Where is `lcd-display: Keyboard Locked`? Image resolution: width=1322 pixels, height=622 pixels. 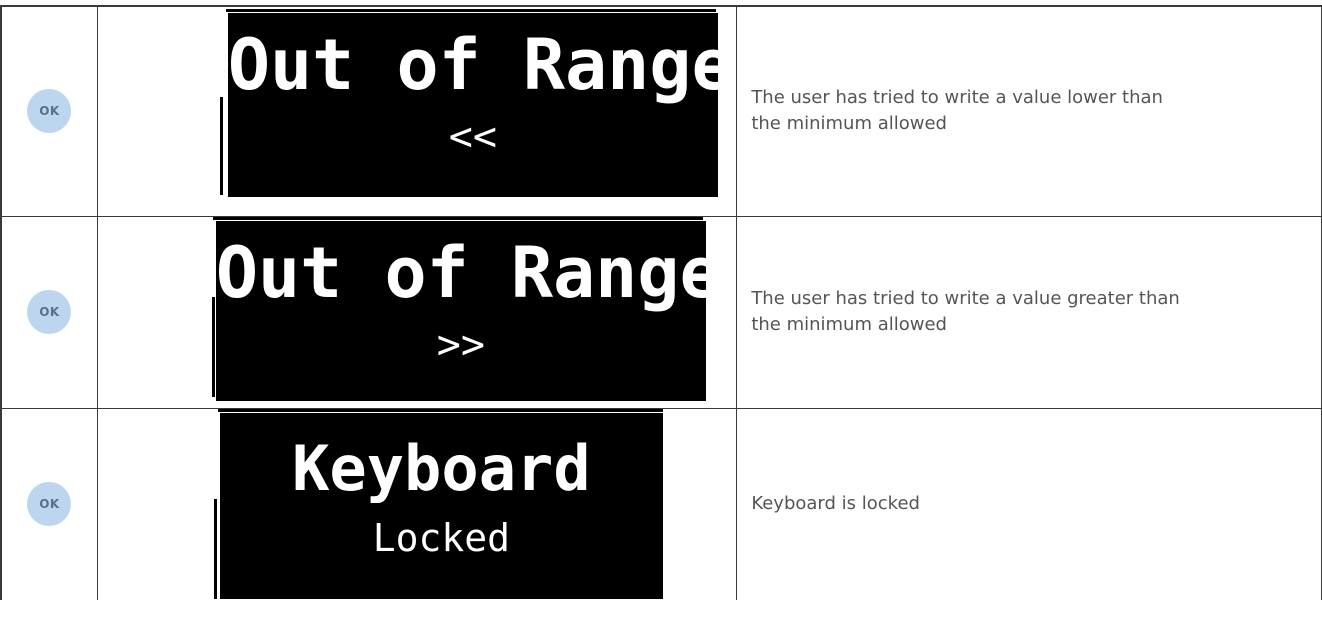
lcd-display: Keyboard Locked is located at coordinates (441, 506).